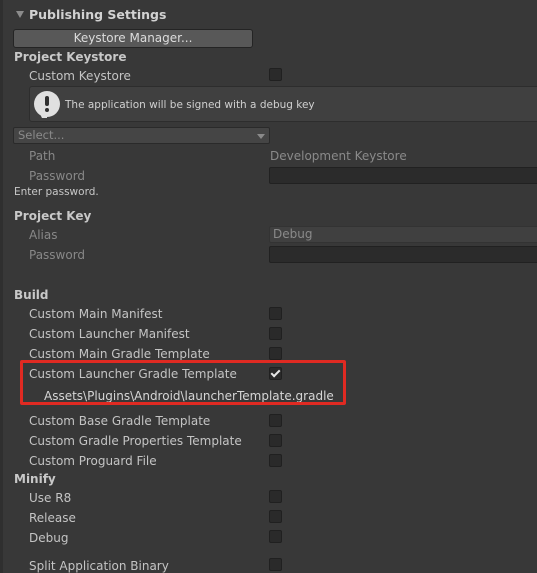 The height and width of the screenshot is (573, 537). Describe the element at coordinates (135, 441) in the screenshot. I see `custom-gradle-properties-template-label: Custom Gradle Properties Template` at that location.